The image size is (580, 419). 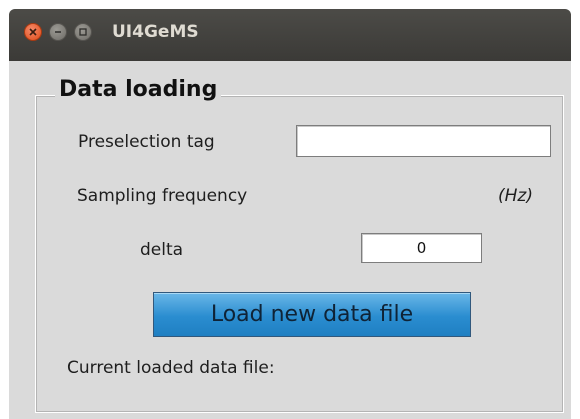 I want to click on minimize-icon, so click(x=58, y=32).